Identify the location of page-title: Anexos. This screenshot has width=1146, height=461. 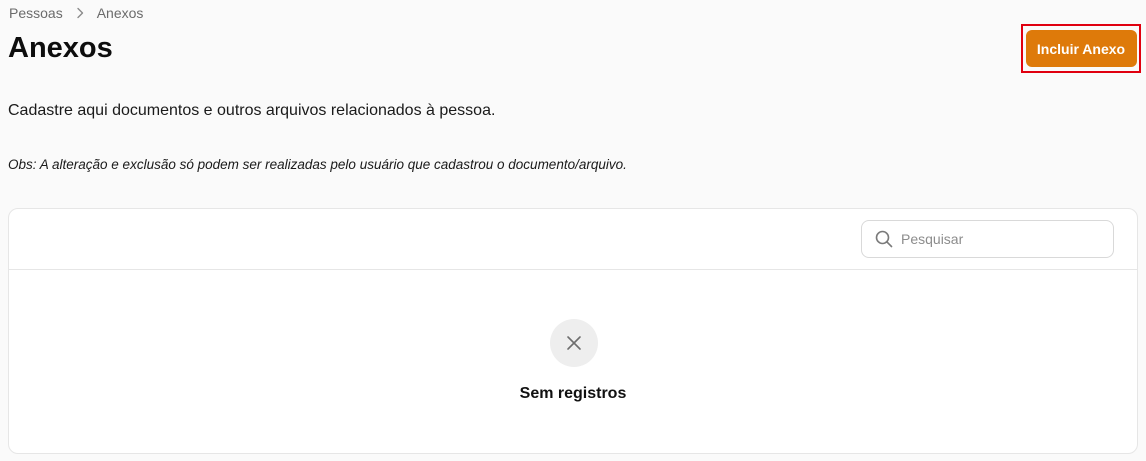
(60, 48).